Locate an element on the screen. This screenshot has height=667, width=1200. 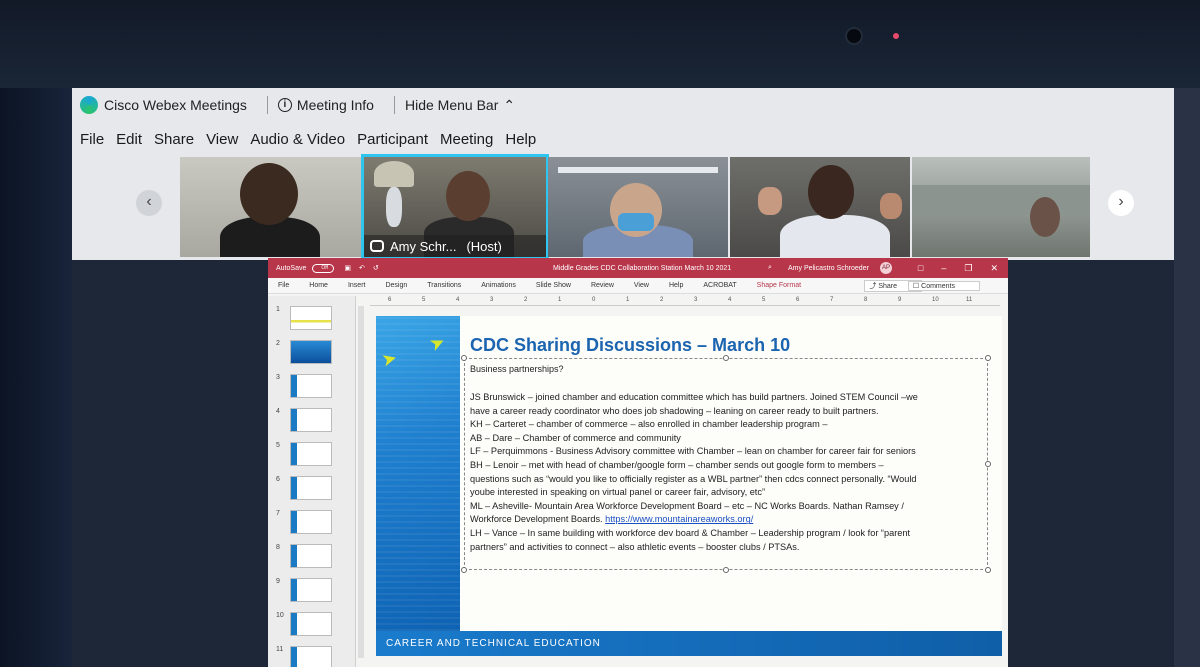
ruler-tick: 1 is located at coordinates (560, 300).